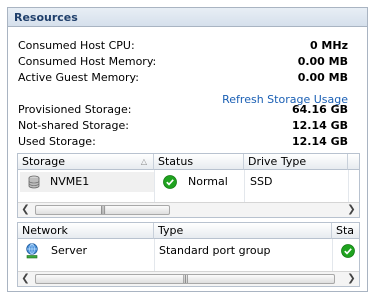  Describe the element at coordinates (183, 62) in the screenshot. I see `resource-row-host-memory: Consumed Host Memory: 0.00 MB` at that location.